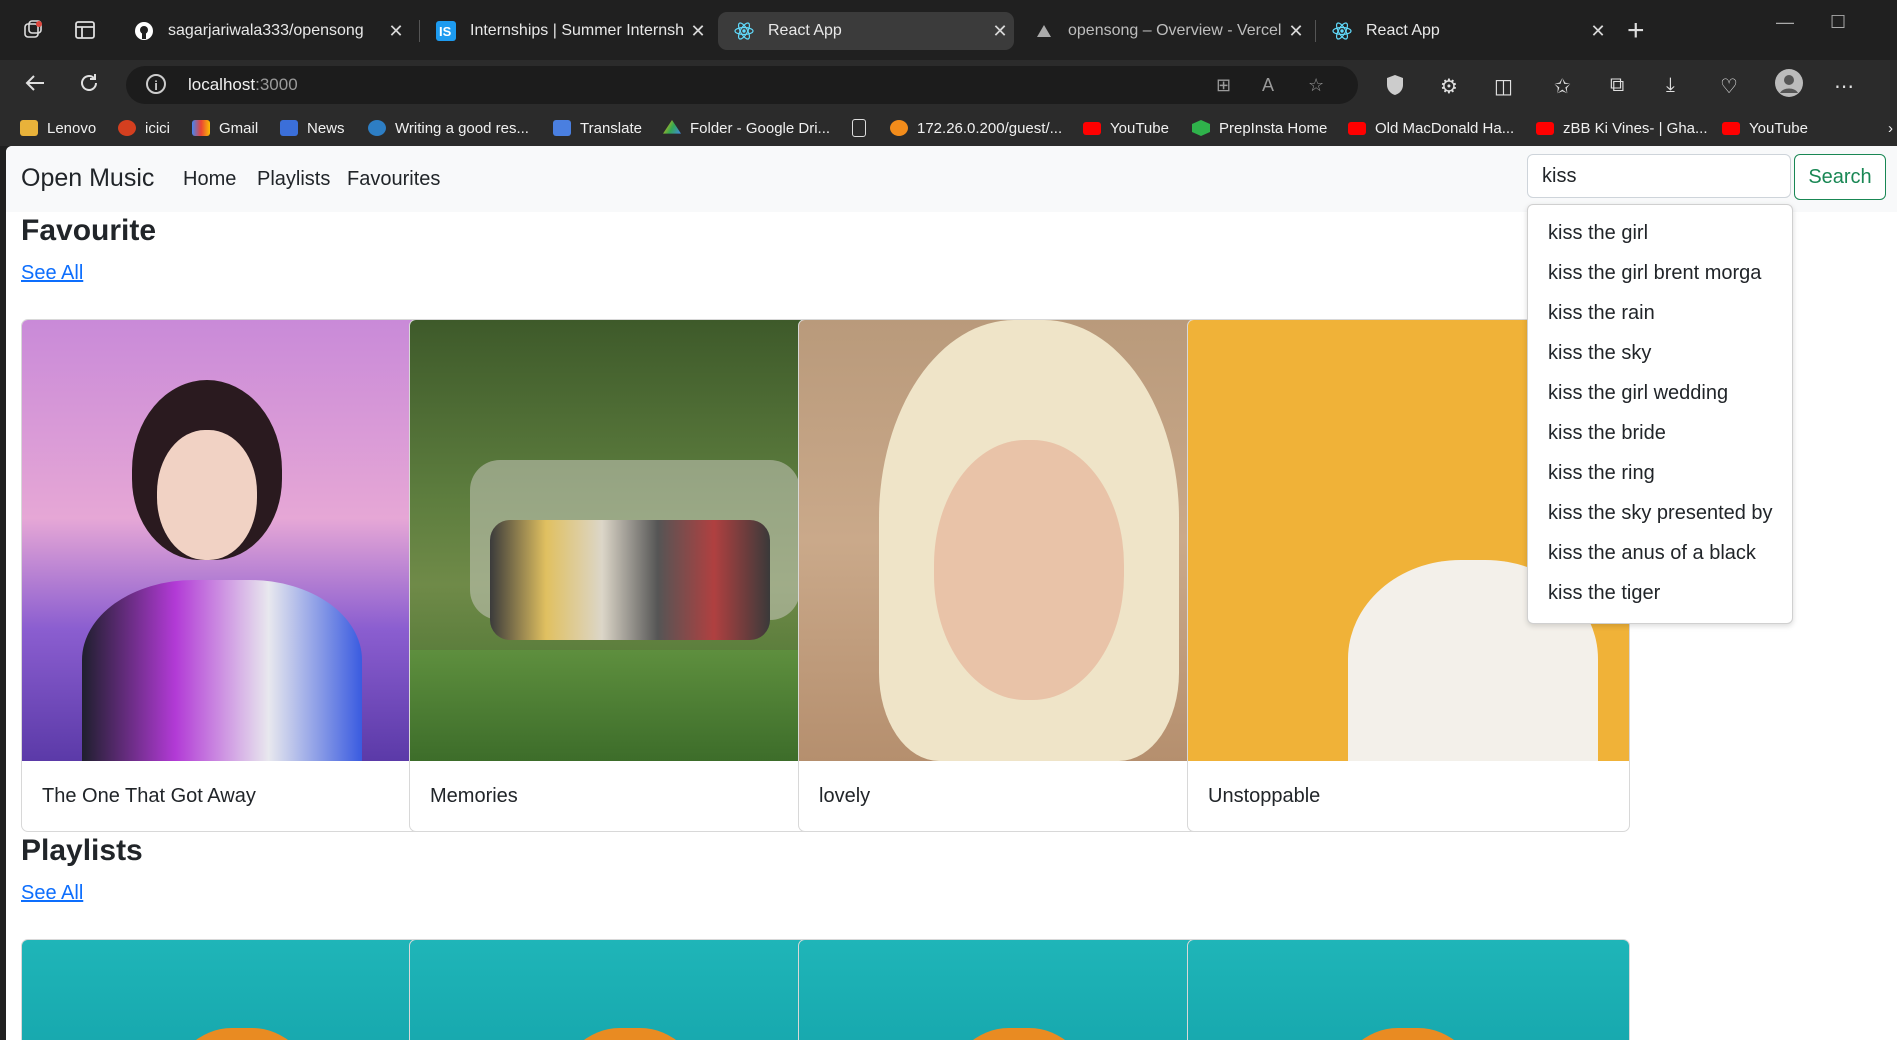 The height and width of the screenshot is (1040, 1897). What do you see at coordinates (1660, 553) in the screenshot?
I see `suggestion-item: kiss the anus of a black` at bounding box center [1660, 553].